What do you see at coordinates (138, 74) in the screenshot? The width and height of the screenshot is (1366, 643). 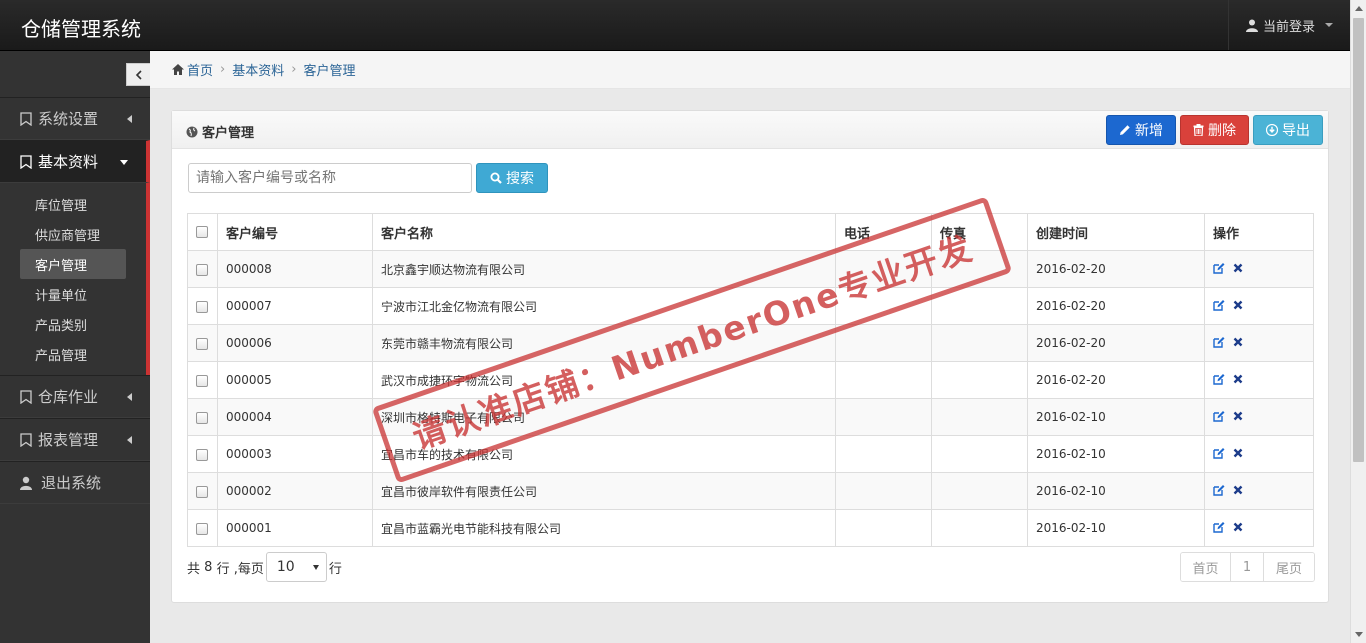 I see `sidebar-collapse-button` at bounding box center [138, 74].